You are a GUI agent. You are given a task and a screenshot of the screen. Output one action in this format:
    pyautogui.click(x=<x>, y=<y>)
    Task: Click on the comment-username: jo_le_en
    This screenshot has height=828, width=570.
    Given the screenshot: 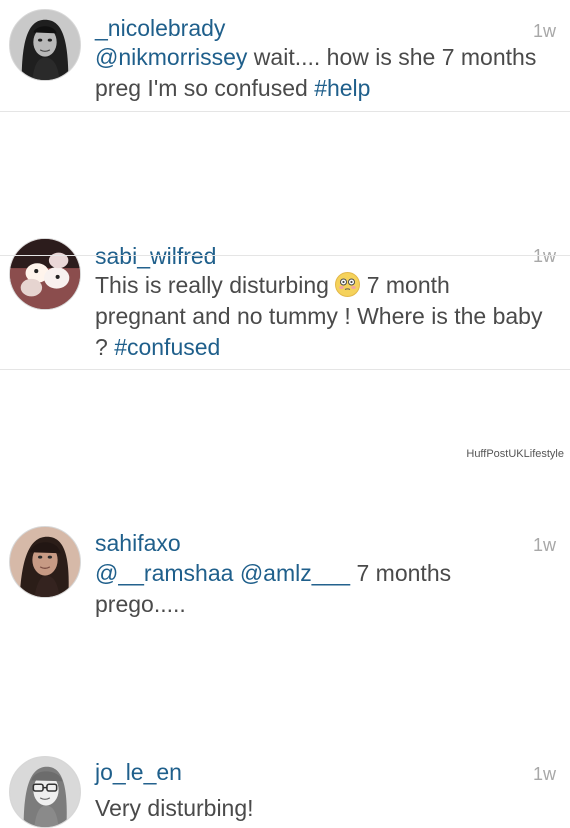 What is the action you would take?
    pyautogui.click(x=138, y=772)
    